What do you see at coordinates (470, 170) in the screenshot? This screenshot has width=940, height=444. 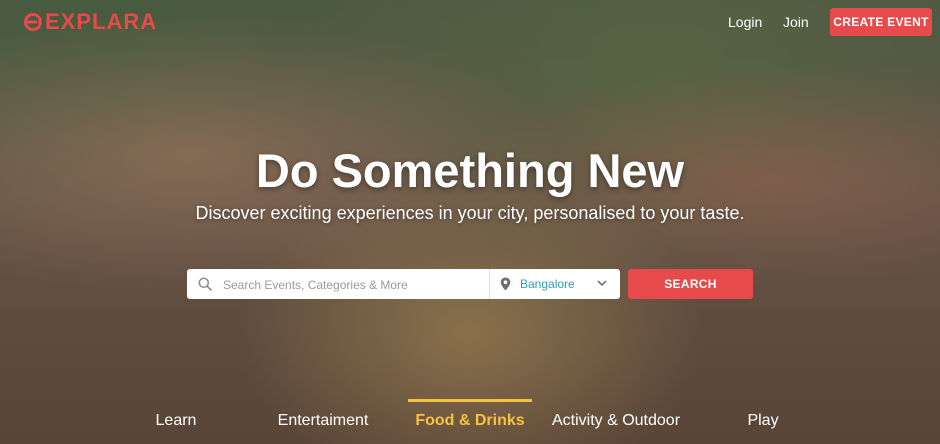 I see `hero-title: Do Something New` at bounding box center [470, 170].